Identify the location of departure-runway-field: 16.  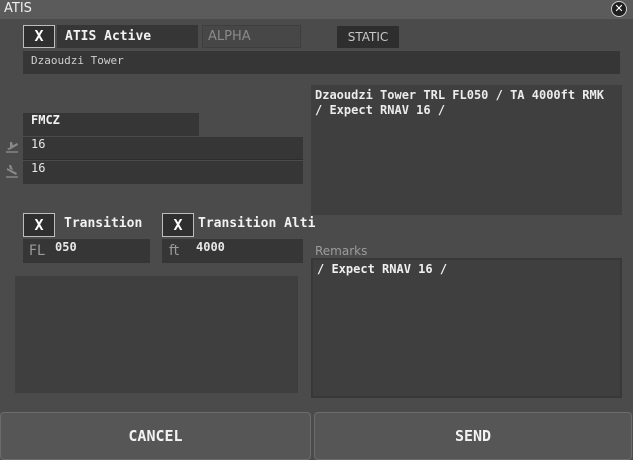
(163, 148).